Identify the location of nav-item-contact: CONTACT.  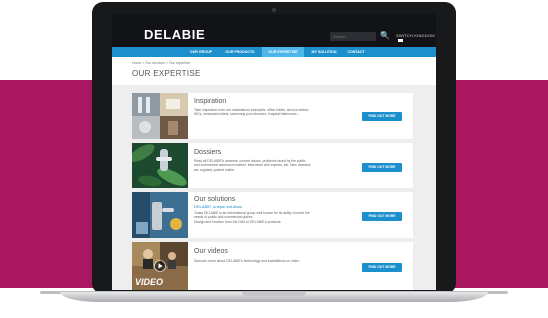
(356, 52).